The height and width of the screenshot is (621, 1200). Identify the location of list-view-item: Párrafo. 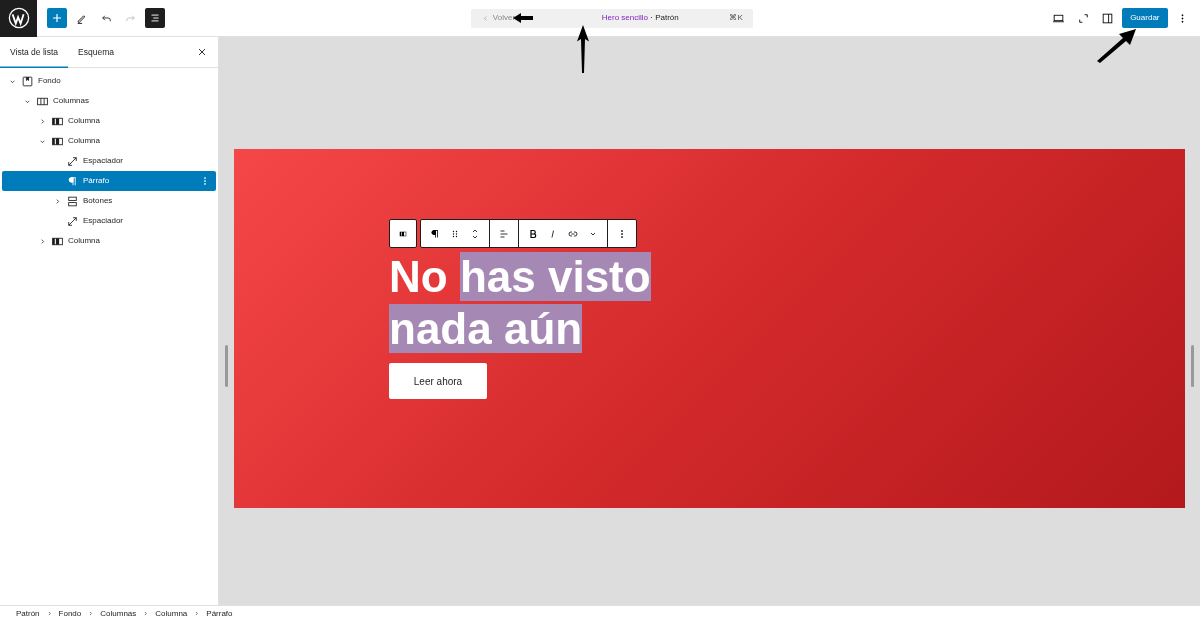
(109, 181).